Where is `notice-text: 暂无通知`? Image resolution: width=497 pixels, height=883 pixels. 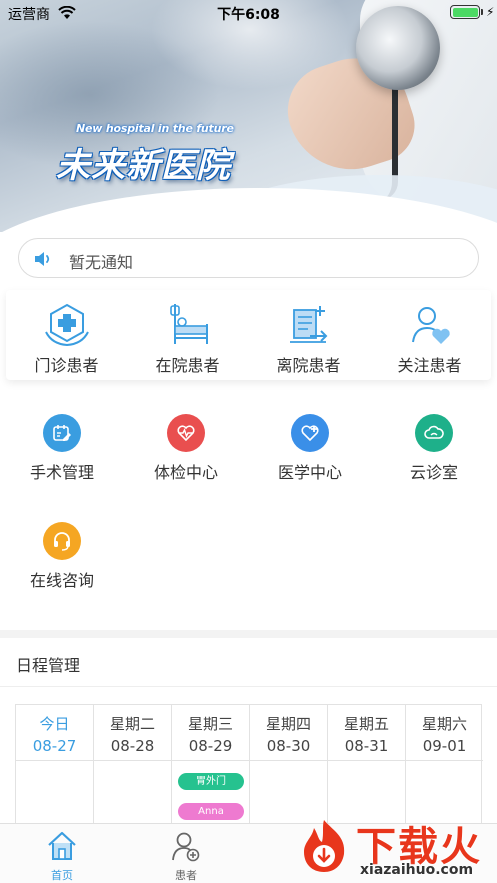 notice-text: 暂无通知 is located at coordinates (101, 262).